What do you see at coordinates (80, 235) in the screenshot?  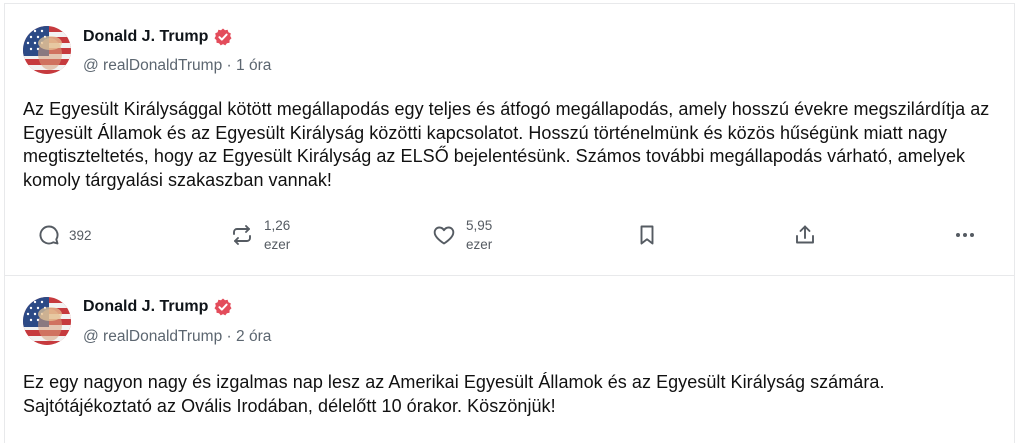 I see `reply-count: 392` at bounding box center [80, 235].